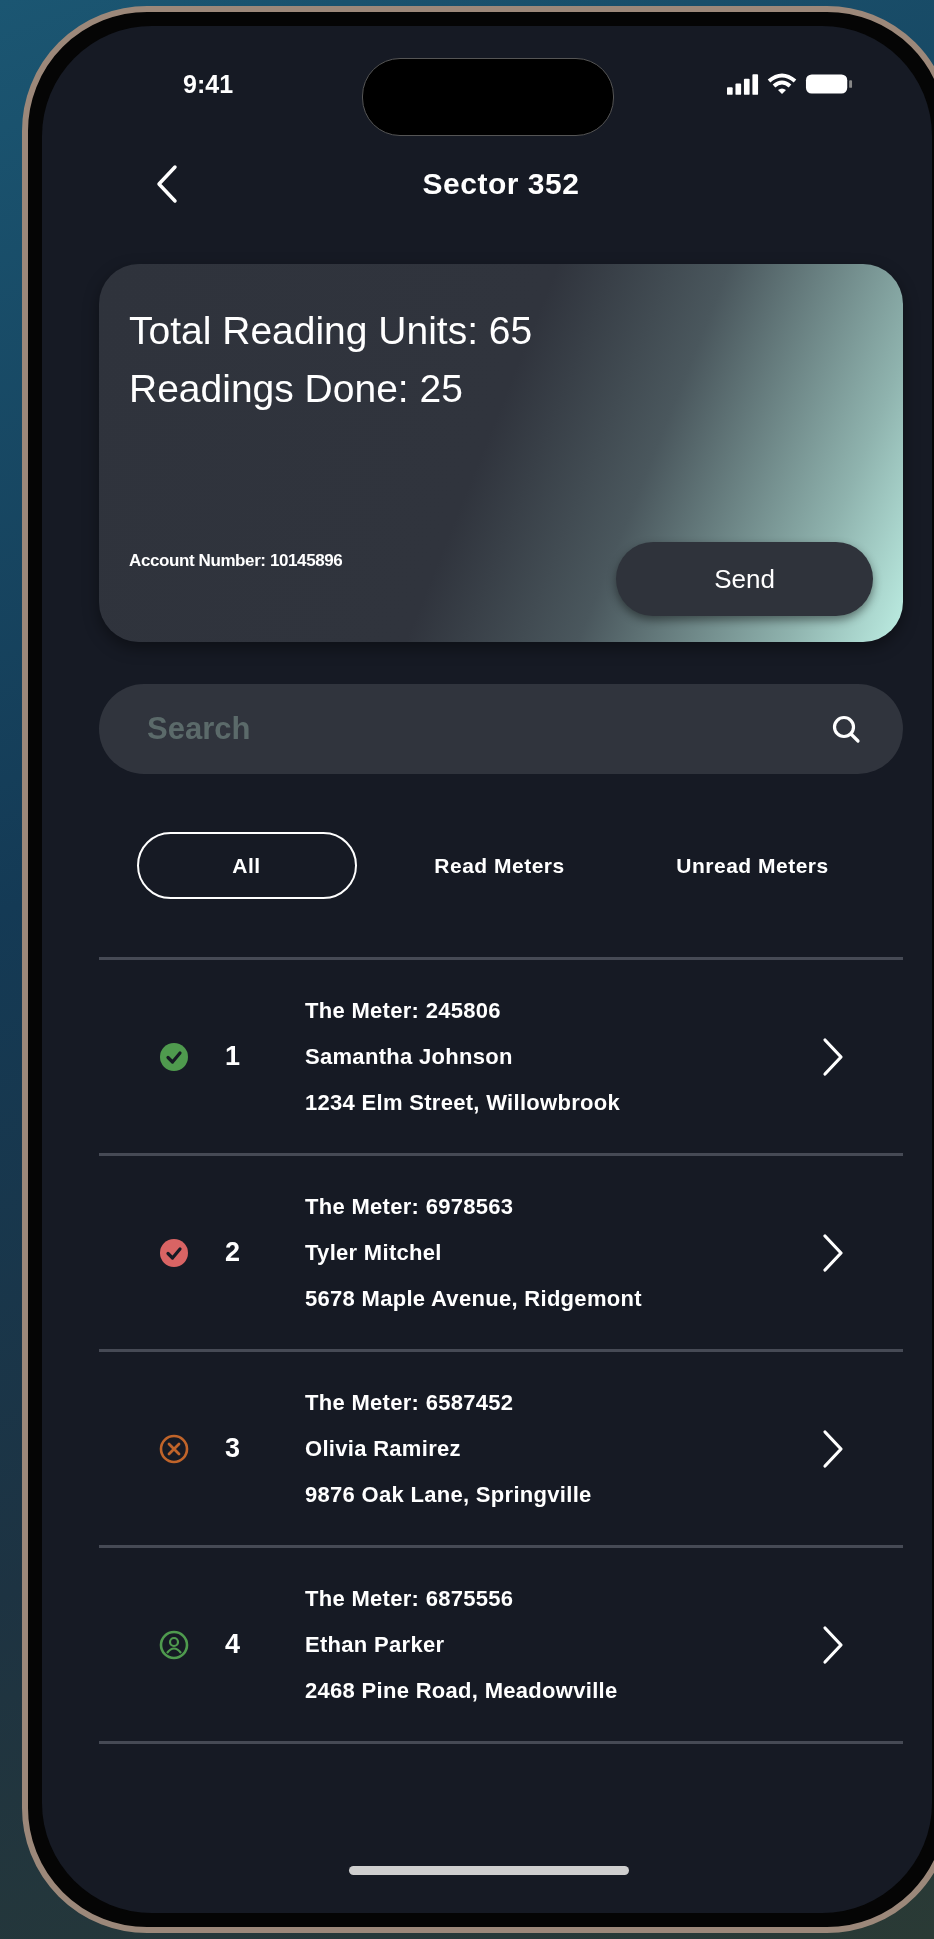 The image size is (934, 1939). Describe the element at coordinates (752, 865) in the screenshot. I see `filter-tab: Unread Meters` at that location.